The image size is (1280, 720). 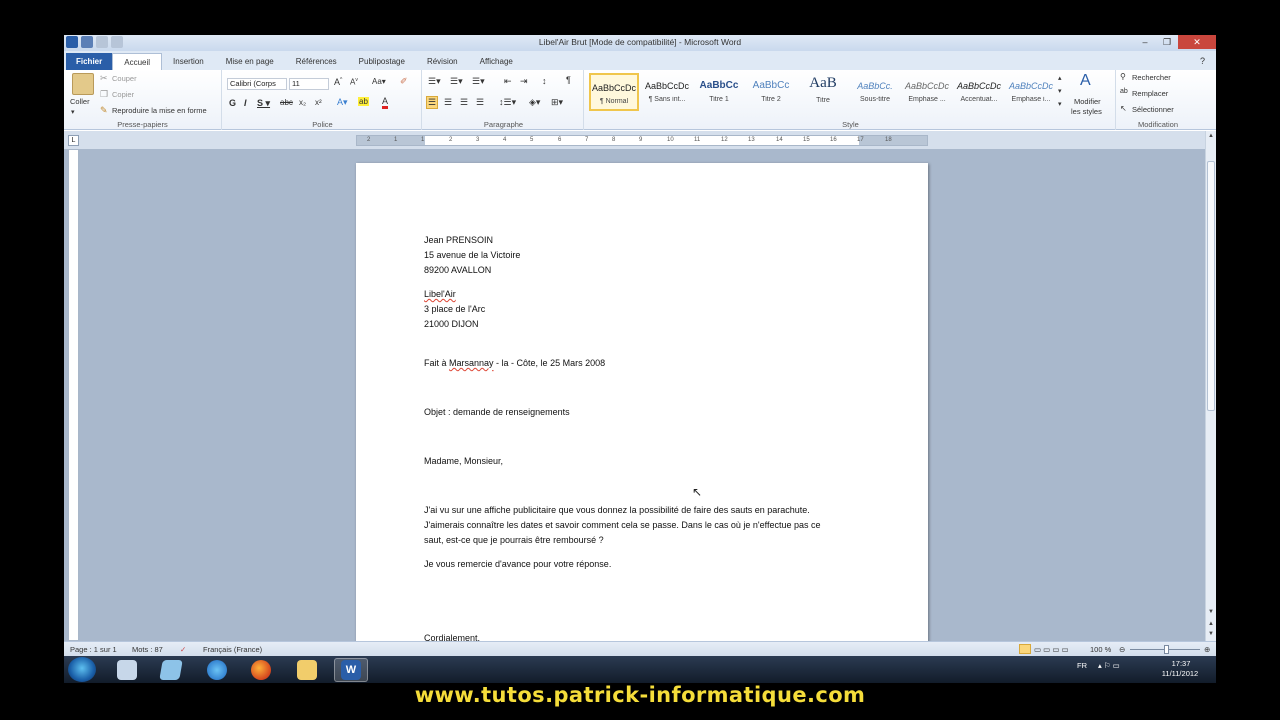 I want to click on vertical-scrollbar: ▲ ▼ ▲ ▼, so click(x=1210, y=386).